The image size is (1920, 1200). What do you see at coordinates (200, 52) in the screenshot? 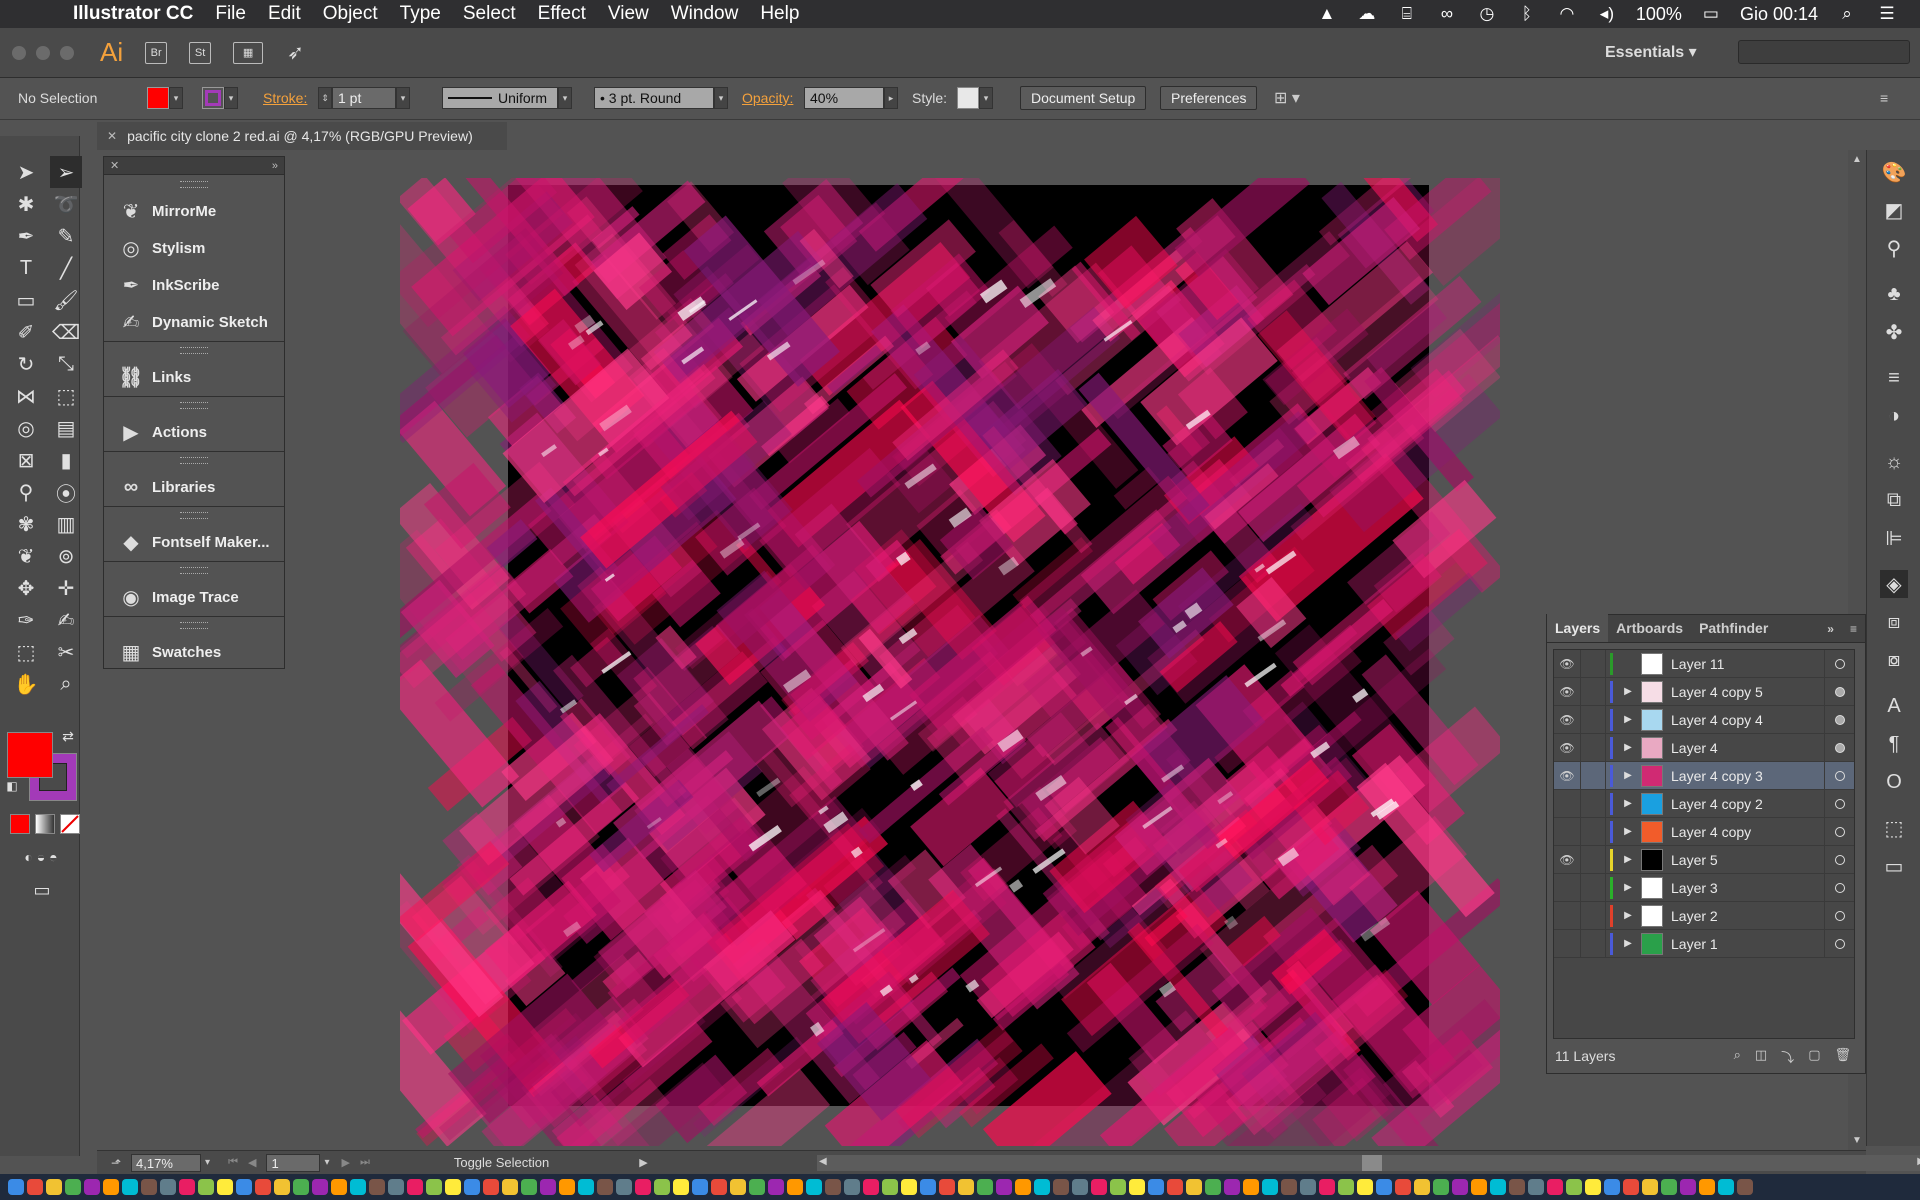
I see `stock-button: St` at bounding box center [200, 52].